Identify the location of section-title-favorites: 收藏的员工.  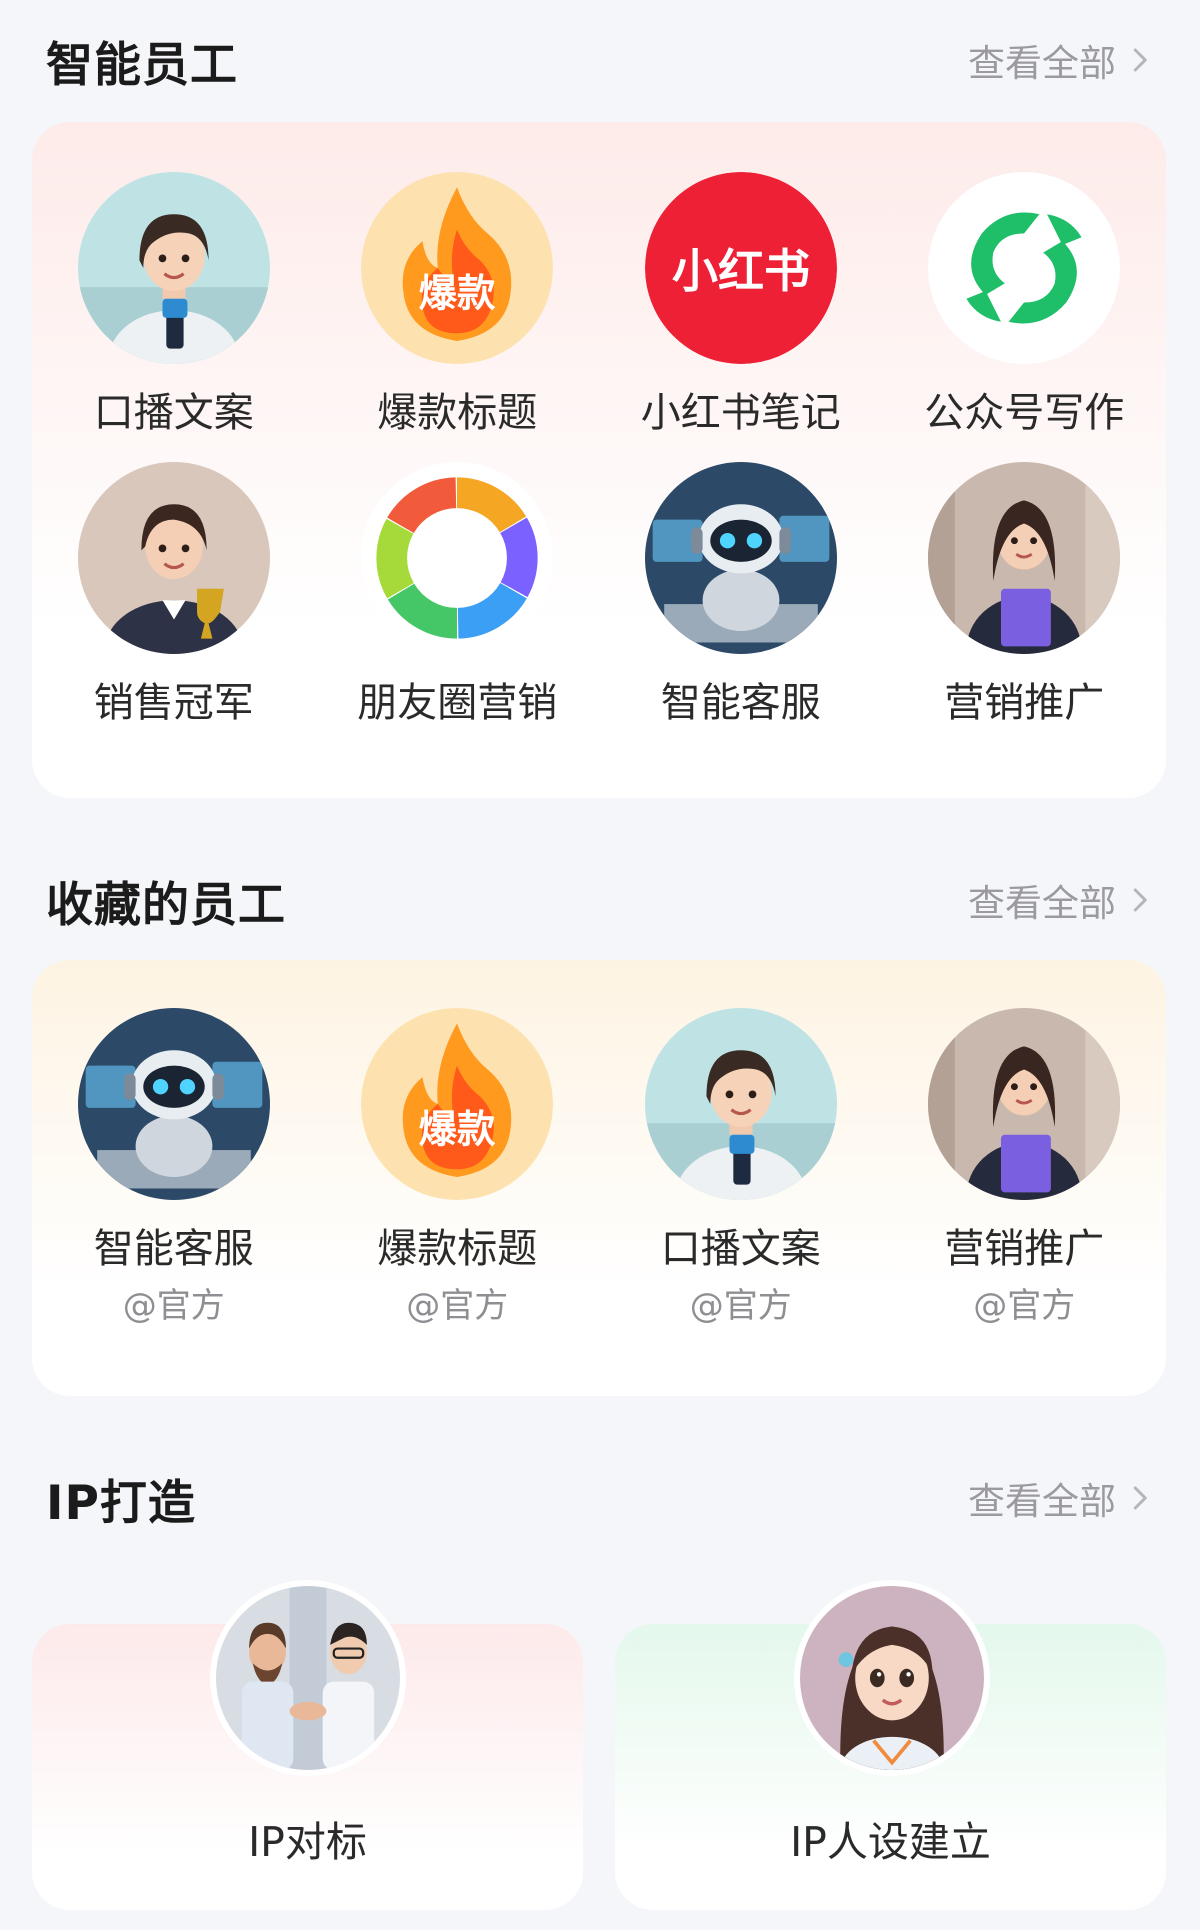
(166, 905).